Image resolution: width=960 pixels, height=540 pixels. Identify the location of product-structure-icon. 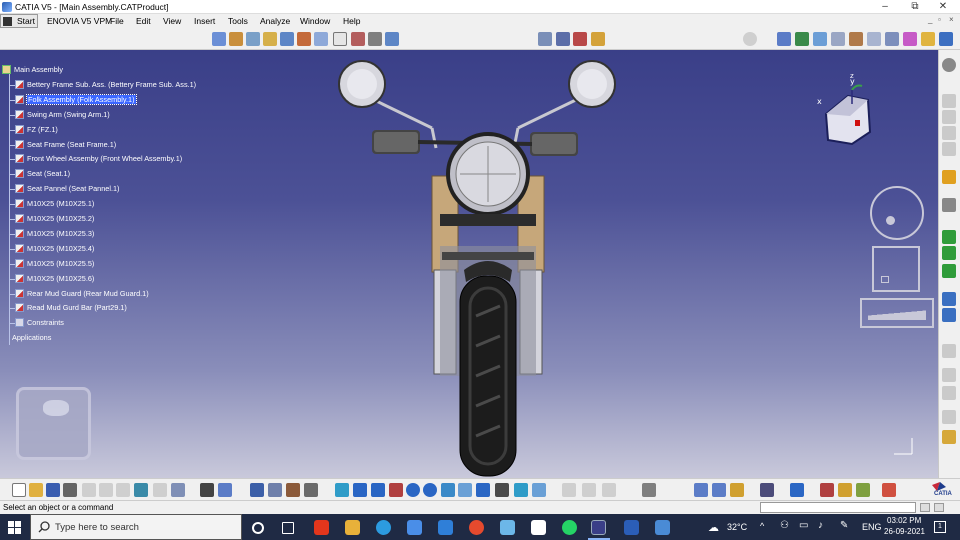
(219, 39).